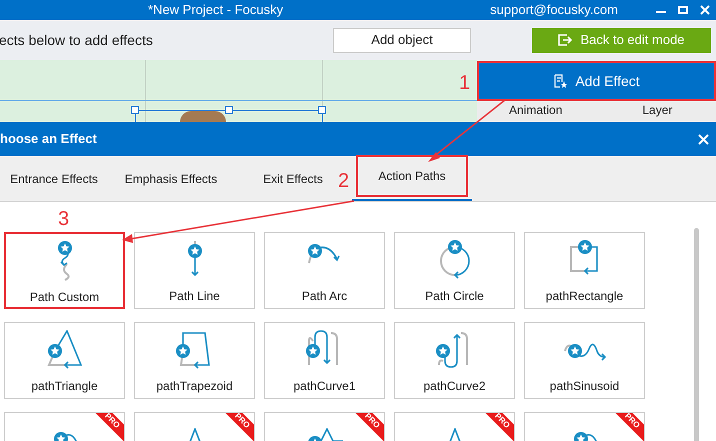 The width and height of the screenshot is (716, 441). What do you see at coordinates (171, 178) in the screenshot?
I see `effect-tab: Emphasis Effects` at bounding box center [171, 178].